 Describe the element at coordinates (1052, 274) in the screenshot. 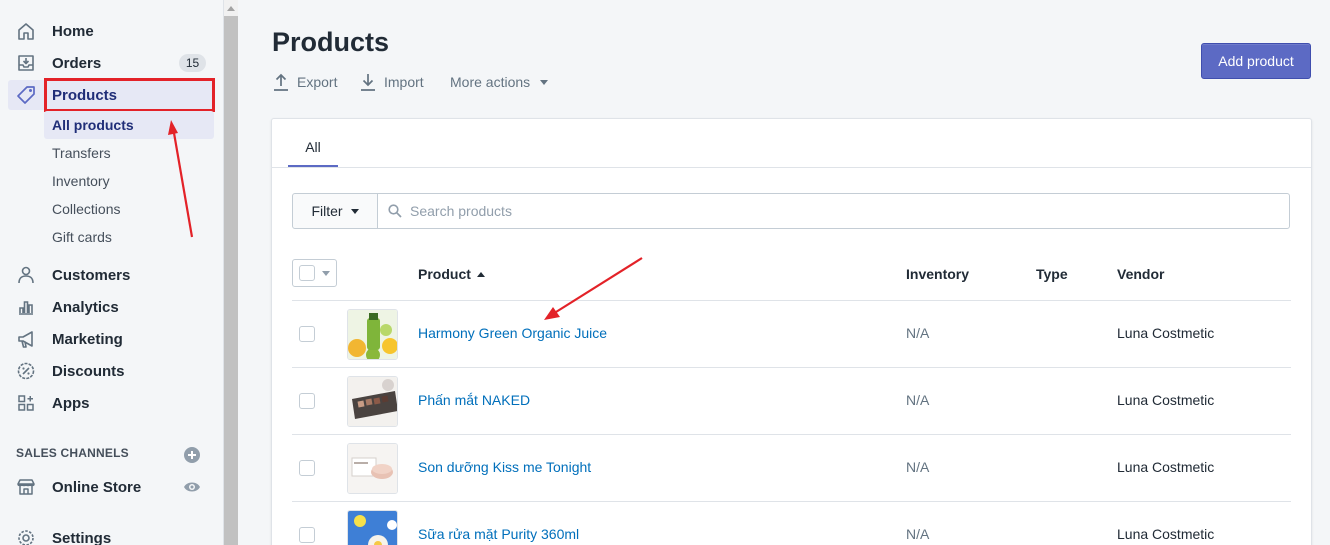

I see `column-header-type: Type` at that location.